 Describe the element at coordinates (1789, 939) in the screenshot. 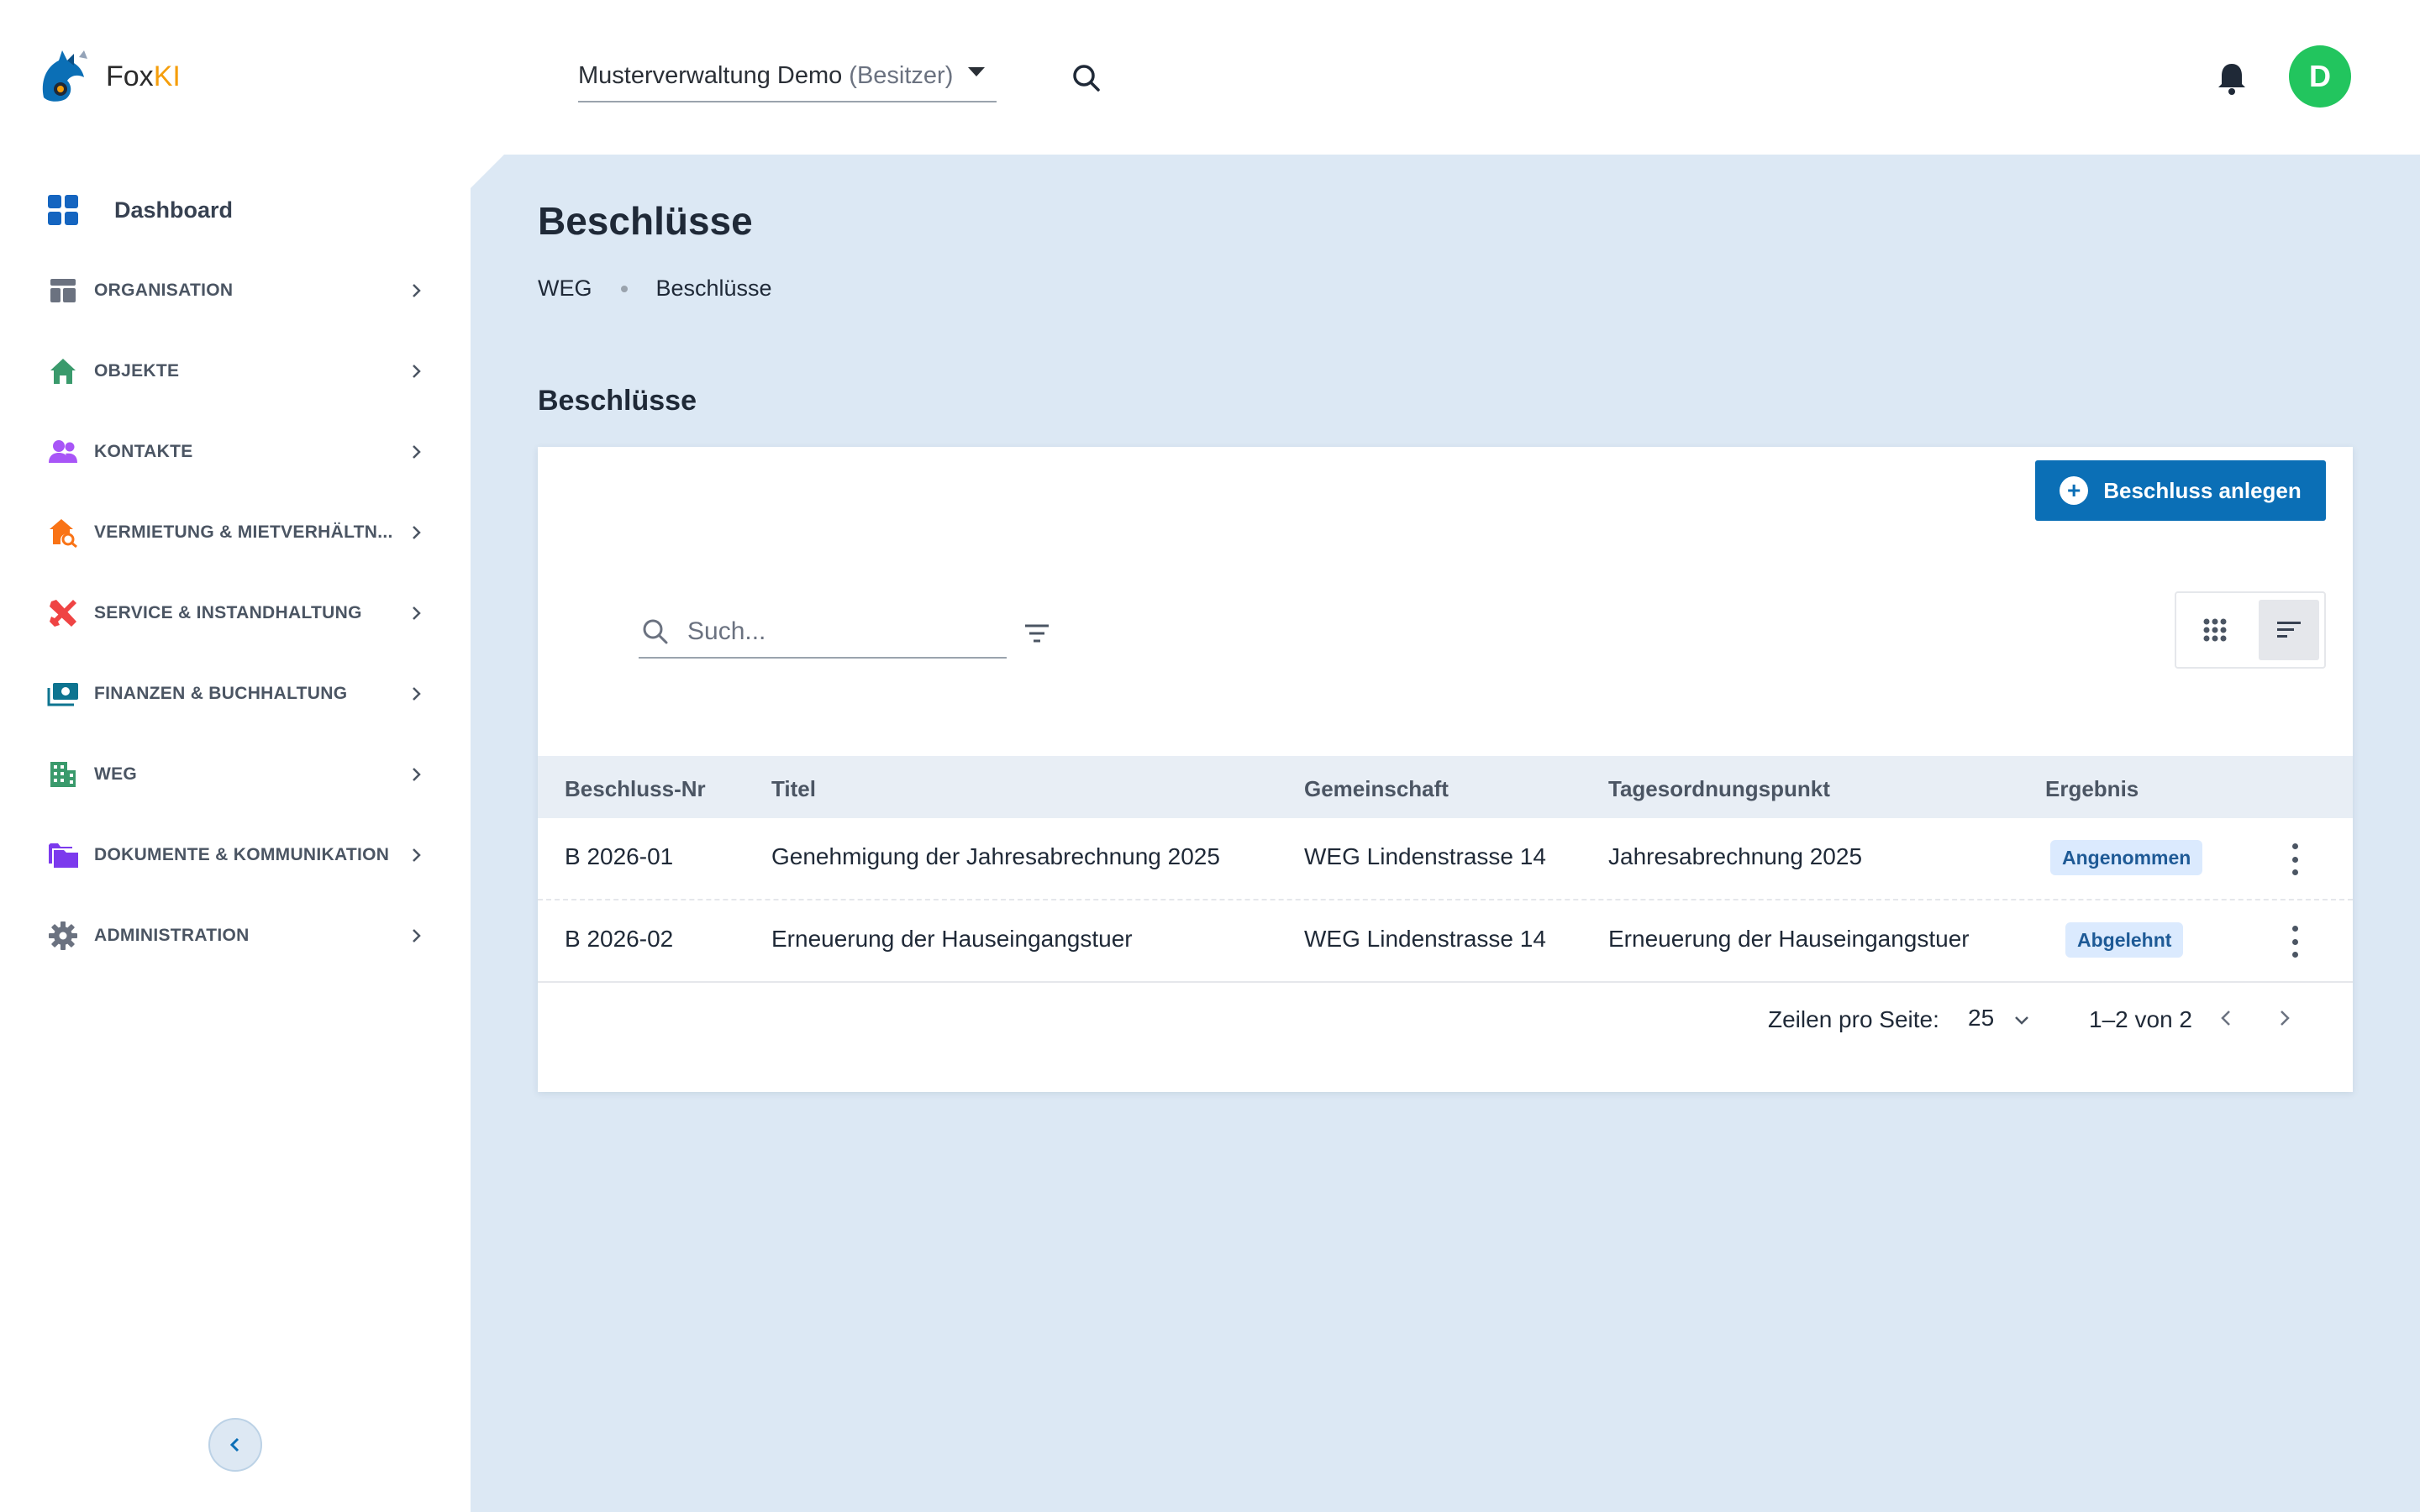

I see `cell-tagesordnungspunkt: Erneuerung der Hauseingangstuer` at that location.